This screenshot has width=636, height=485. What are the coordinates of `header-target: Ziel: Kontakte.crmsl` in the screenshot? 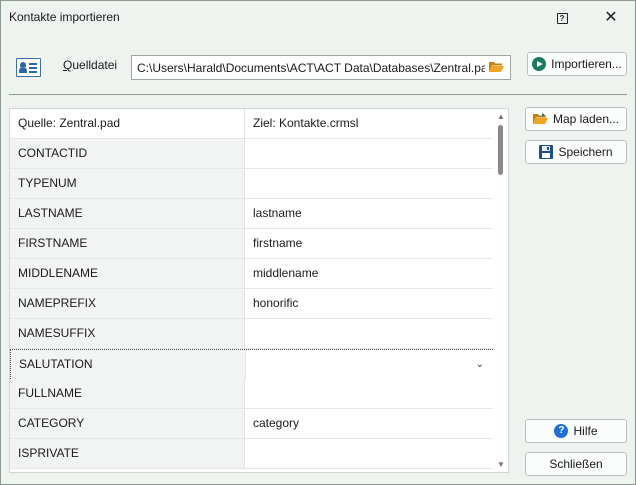 It's located at (369, 123).